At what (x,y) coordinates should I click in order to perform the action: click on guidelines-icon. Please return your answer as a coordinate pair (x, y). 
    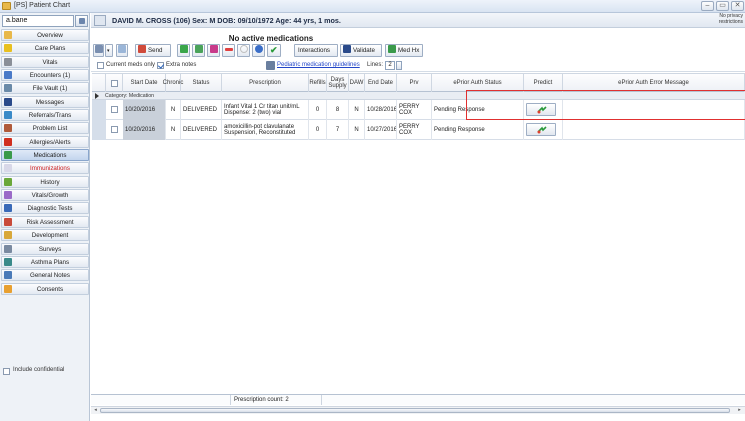
    Looking at the image, I should click on (270, 65).